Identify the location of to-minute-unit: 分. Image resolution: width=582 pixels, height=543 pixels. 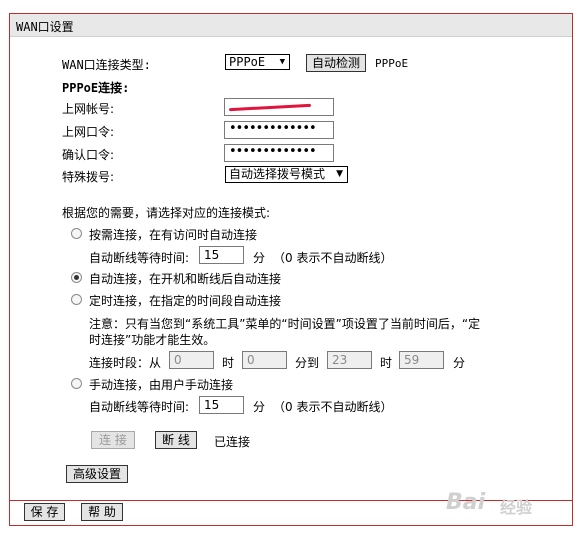
(459, 363).